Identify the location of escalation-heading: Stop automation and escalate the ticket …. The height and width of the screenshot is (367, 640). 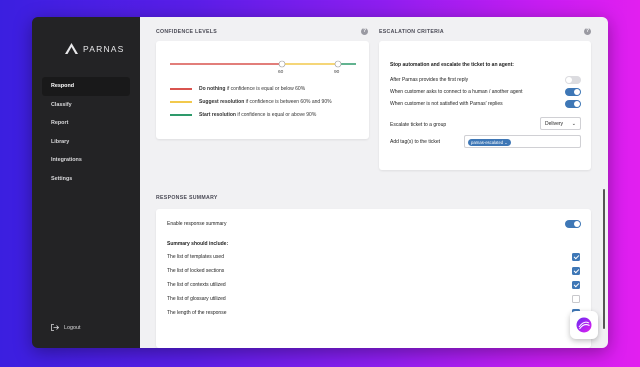
(452, 65).